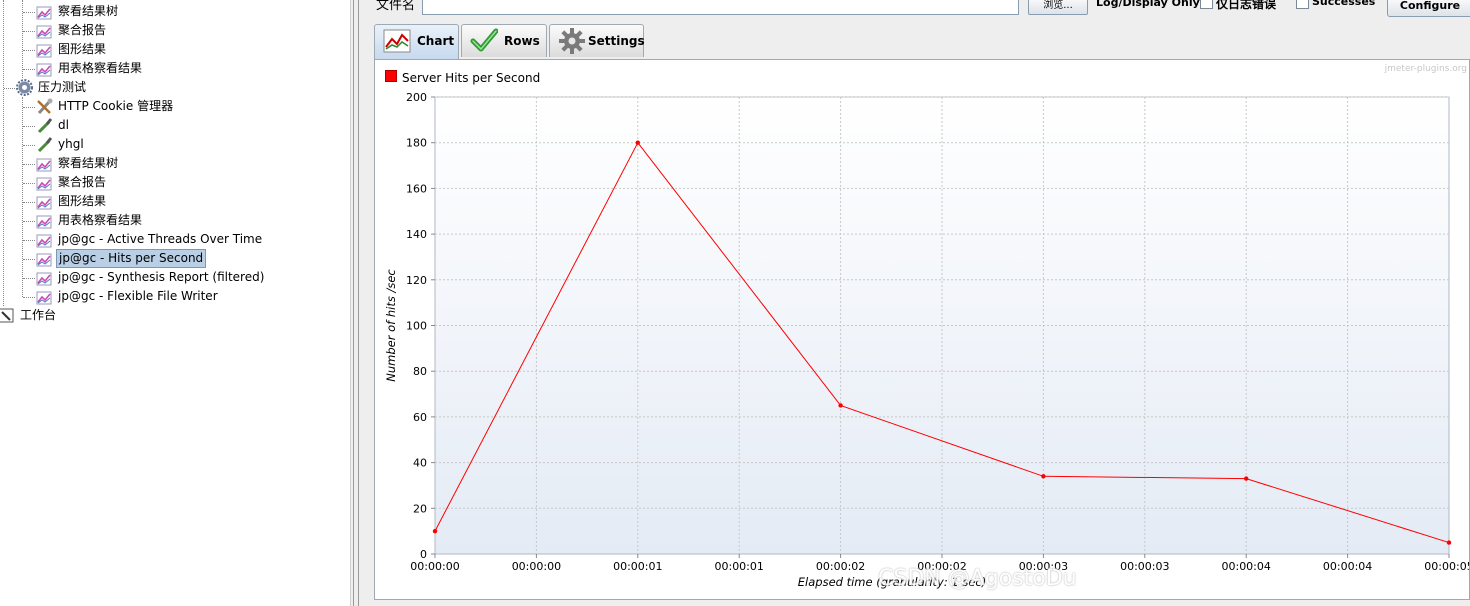 The width and height of the screenshot is (1470, 606). I want to click on y-tick-label: 180, so click(416, 143).